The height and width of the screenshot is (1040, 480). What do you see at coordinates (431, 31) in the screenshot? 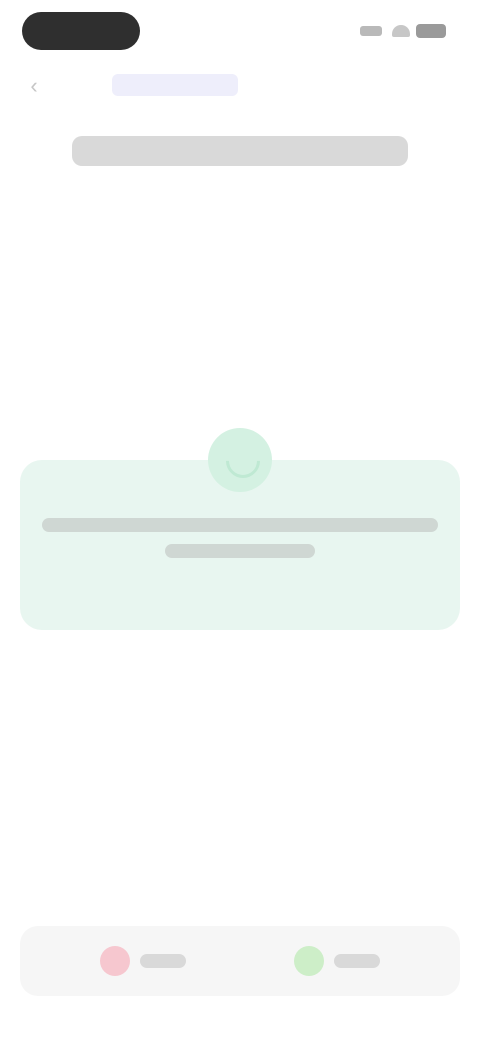
I see `battery-icon` at bounding box center [431, 31].